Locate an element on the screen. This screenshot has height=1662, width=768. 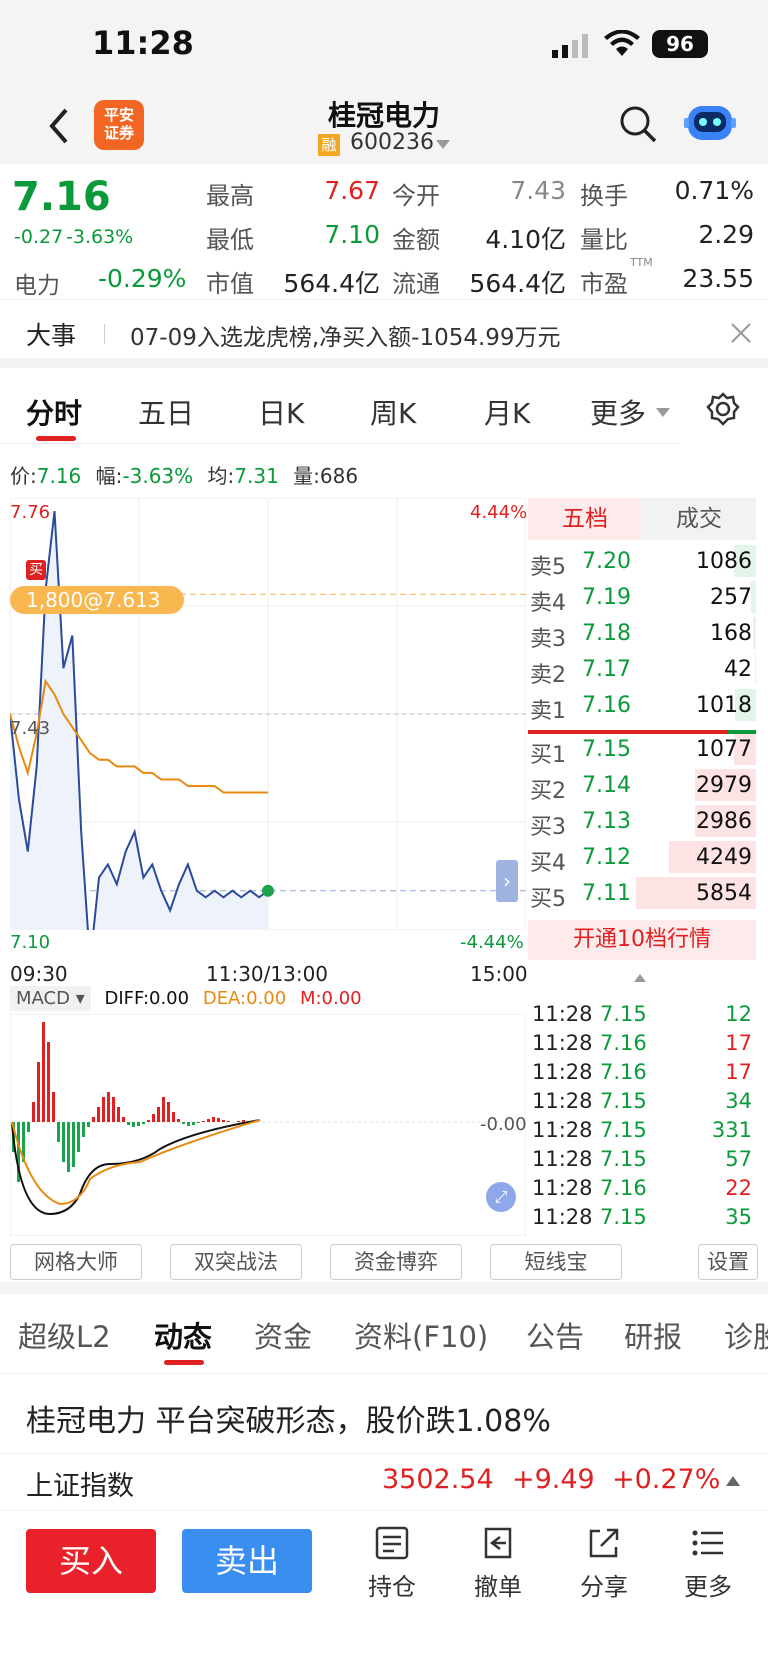
more-label: 更多 is located at coordinates (708, 1587).